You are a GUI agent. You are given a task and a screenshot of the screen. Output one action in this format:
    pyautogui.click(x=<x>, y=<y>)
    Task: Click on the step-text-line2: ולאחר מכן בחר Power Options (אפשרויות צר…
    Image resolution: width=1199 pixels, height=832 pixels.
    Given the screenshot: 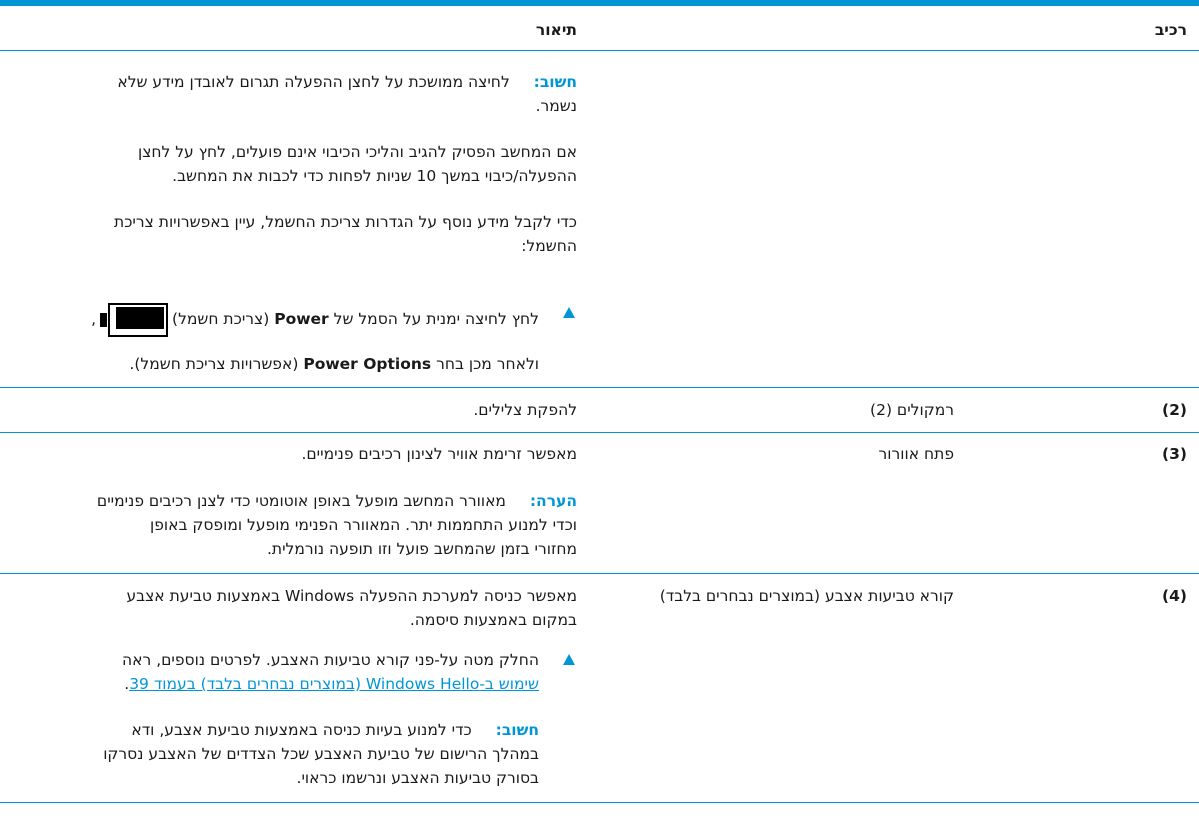 What is the action you would take?
    pyautogui.click(x=334, y=364)
    